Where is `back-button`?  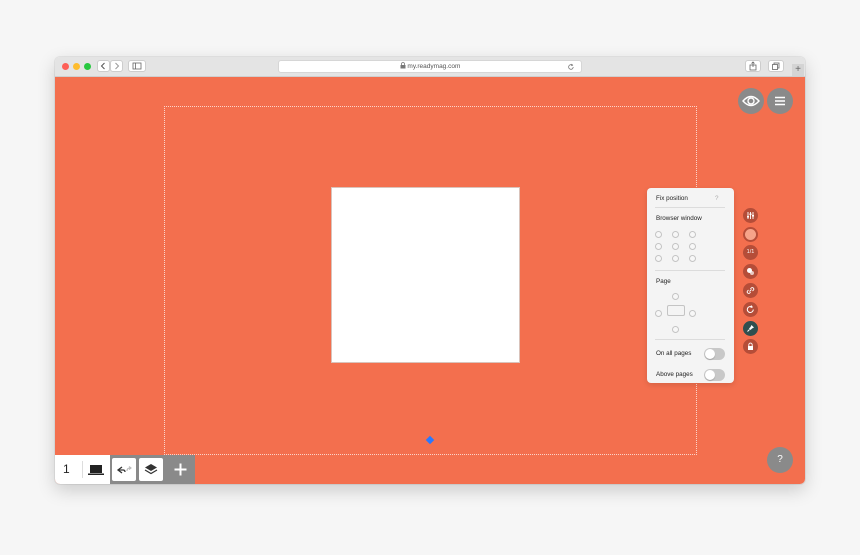 back-button is located at coordinates (103, 66).